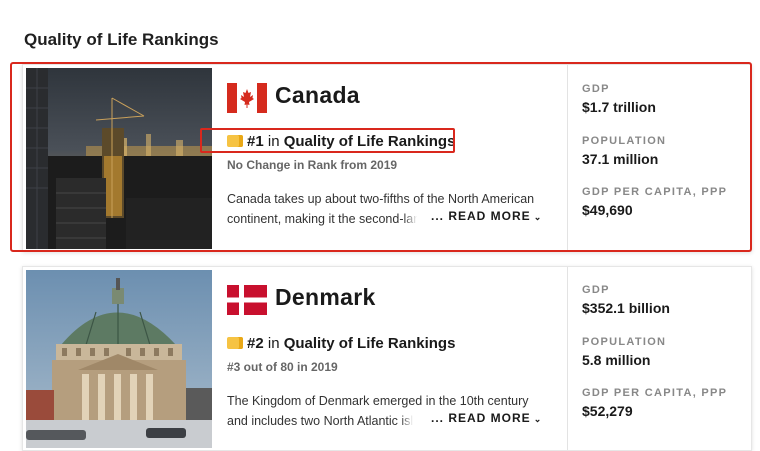 This screenshot has height=451, width=760. Describe the element at coordinates (626, 308) in the screenshot. I see `gdp-value: $352.1 billion` at that location.